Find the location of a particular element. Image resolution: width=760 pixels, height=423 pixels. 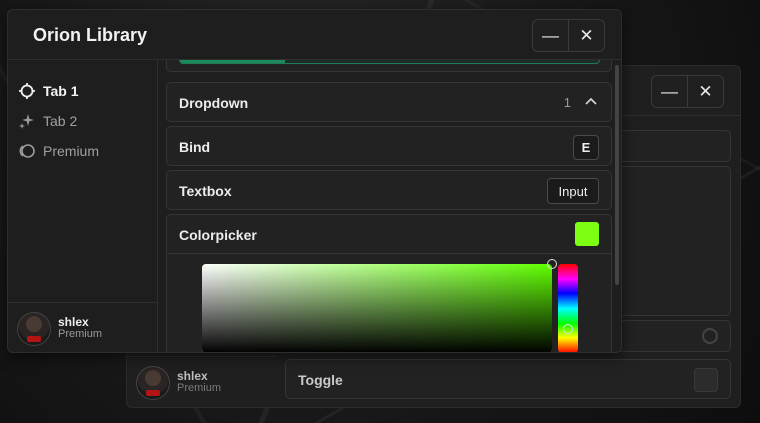

sv-black-layer is located at coordinates (377, 308).